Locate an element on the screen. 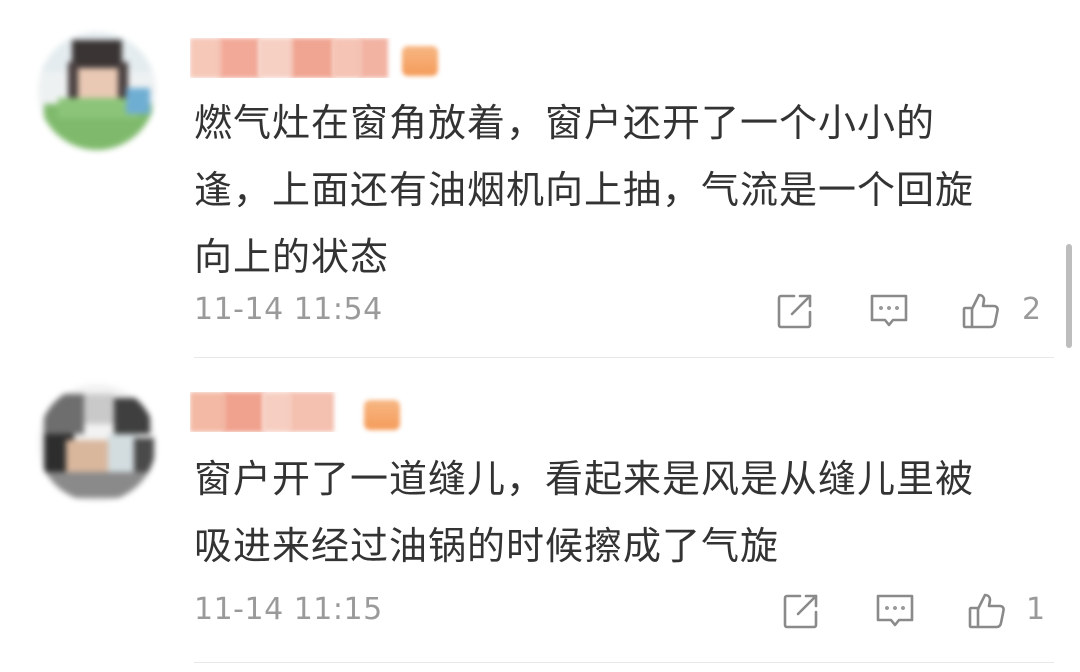 The width and height of the screenshot is (1080, 672). divider is located at coordinates (624, 662).